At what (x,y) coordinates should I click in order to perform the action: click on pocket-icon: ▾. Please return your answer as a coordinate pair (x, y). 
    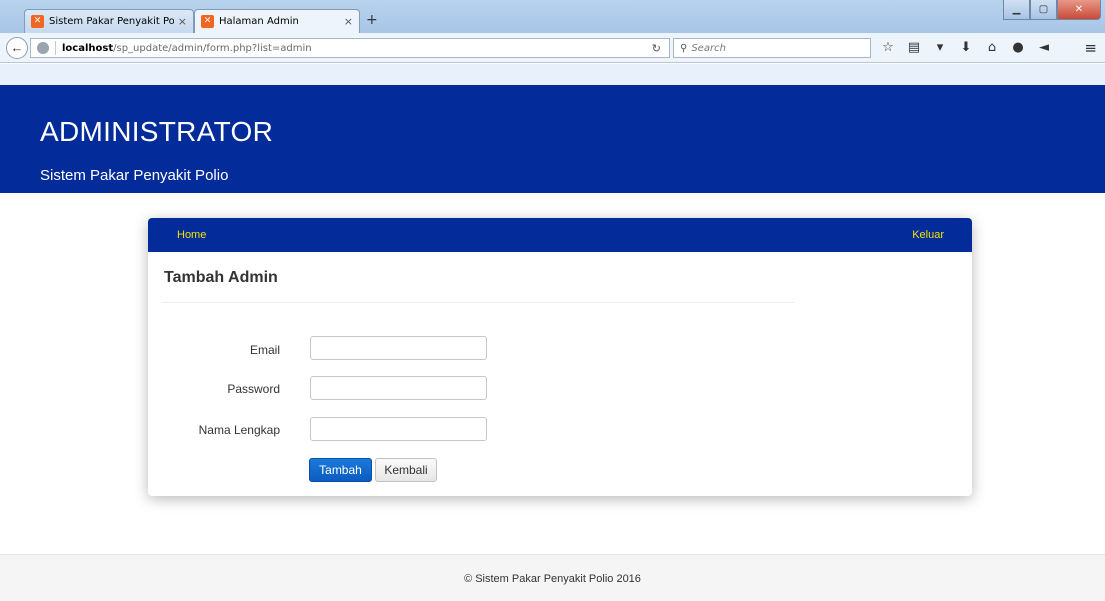
    Looking at the image, I should click on (940, 47).